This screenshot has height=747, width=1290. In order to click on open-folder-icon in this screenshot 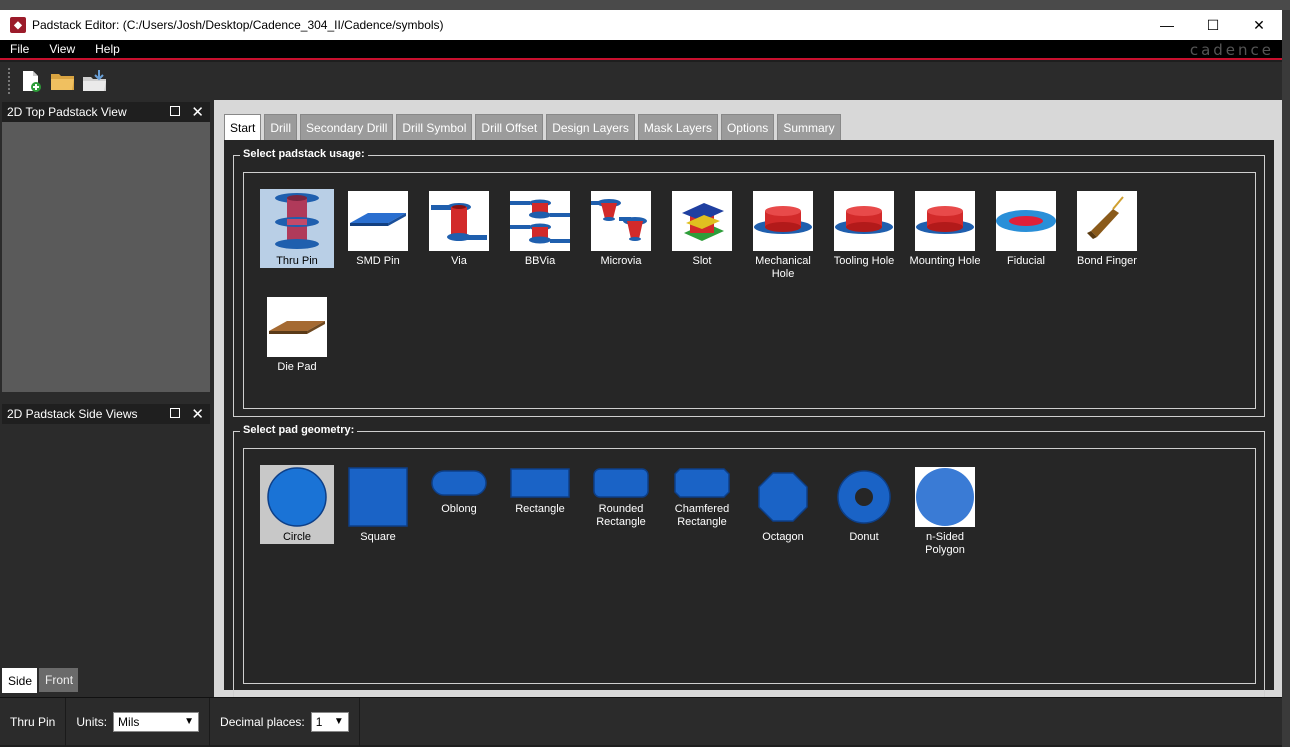, I will do `click(63, 81)`.